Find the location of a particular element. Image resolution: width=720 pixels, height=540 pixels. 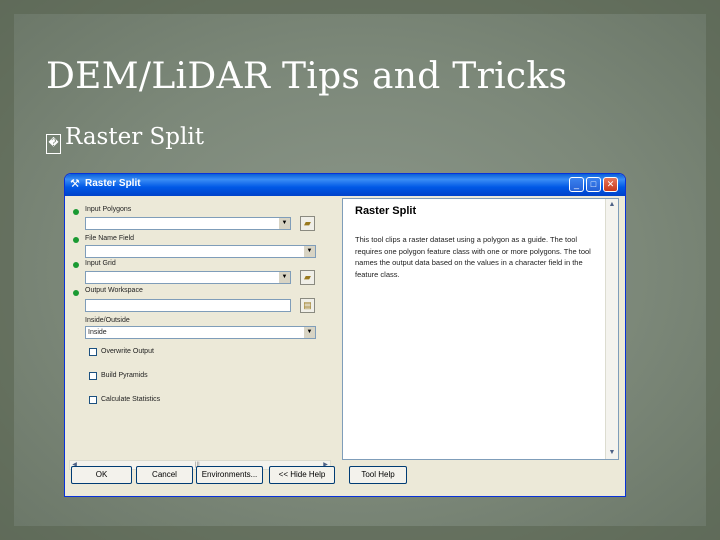

file-name-field-label: File Name Field is located at coordinates (110, 238).